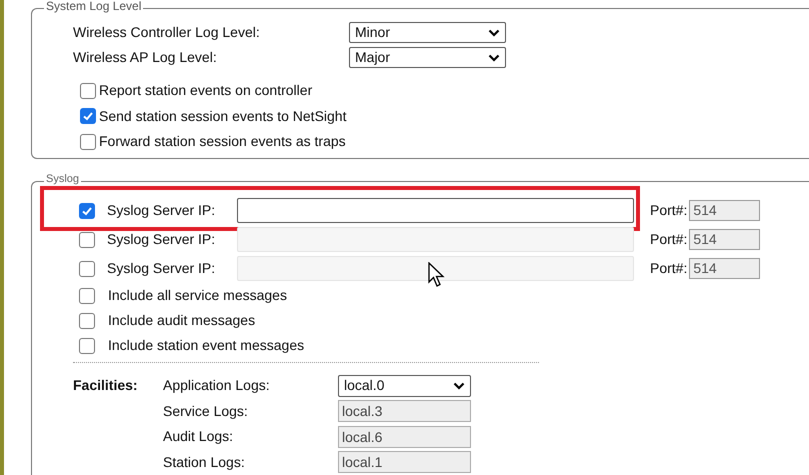 The height and width of the screenshot is (475, 809). Describe the element at coordinates (217, 386) in the screenshot. I see `field-label: Application Logs:` at that location.